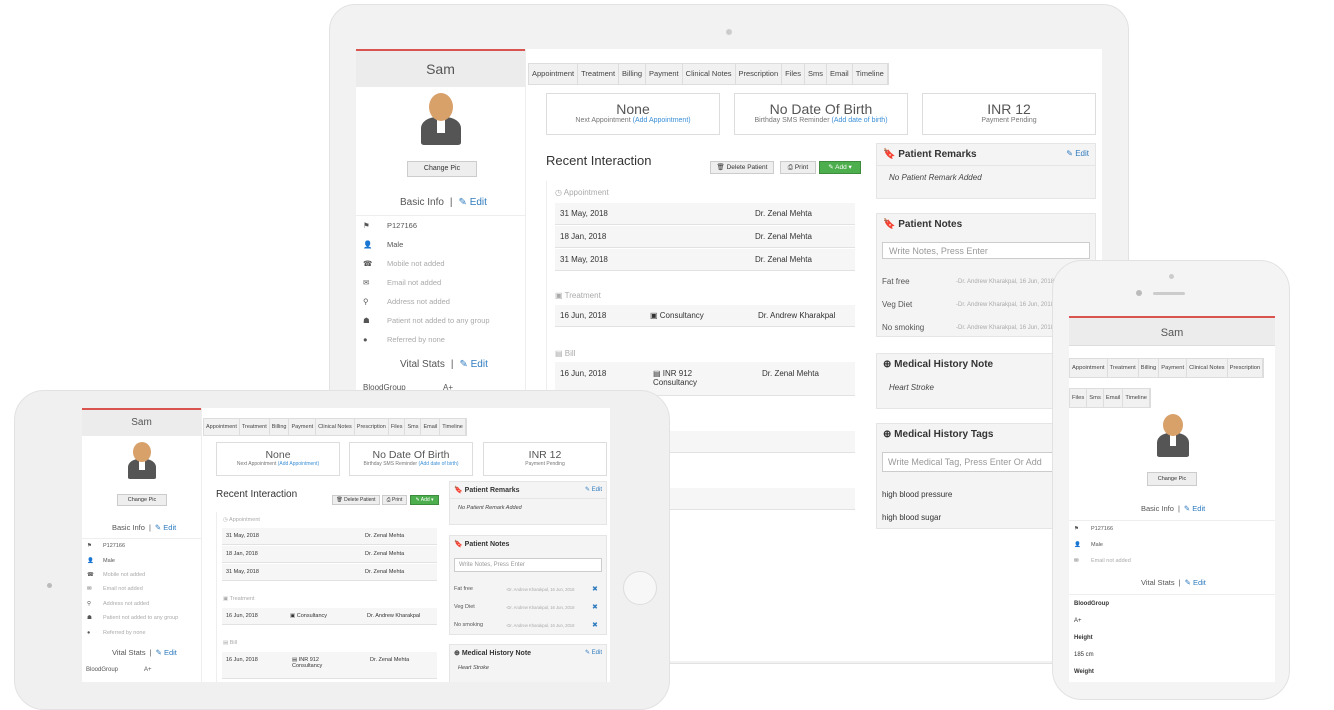 This screenshot has width=1334, height=710. Describe the element at coordinates (565, 353) in the screenshot. I see `bill-section-label: ▤ Bill` at that location.